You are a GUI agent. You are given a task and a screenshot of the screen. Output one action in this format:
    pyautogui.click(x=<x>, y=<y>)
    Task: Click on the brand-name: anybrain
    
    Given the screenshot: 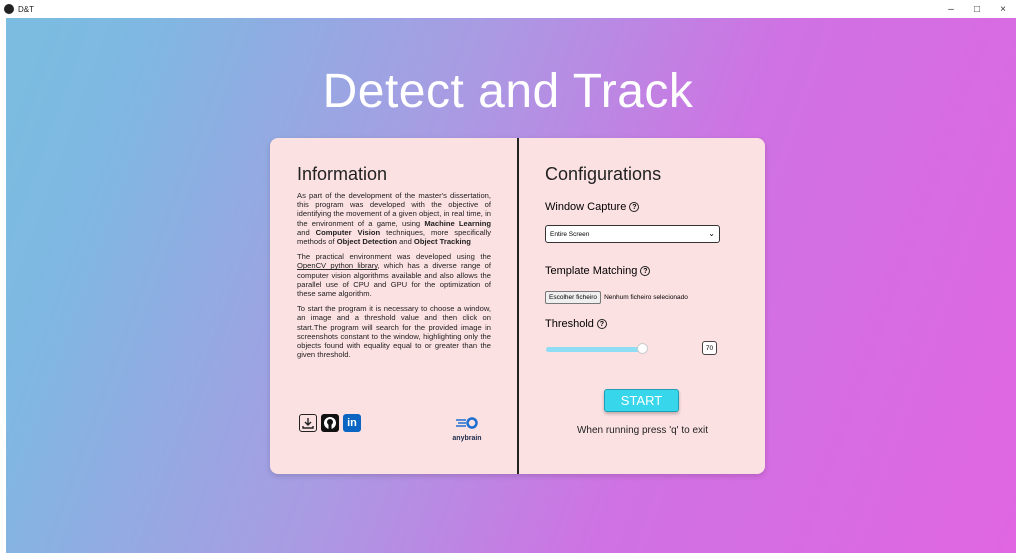 What is the action you would take?
    pyautogui.click(x=467, y=438)
    